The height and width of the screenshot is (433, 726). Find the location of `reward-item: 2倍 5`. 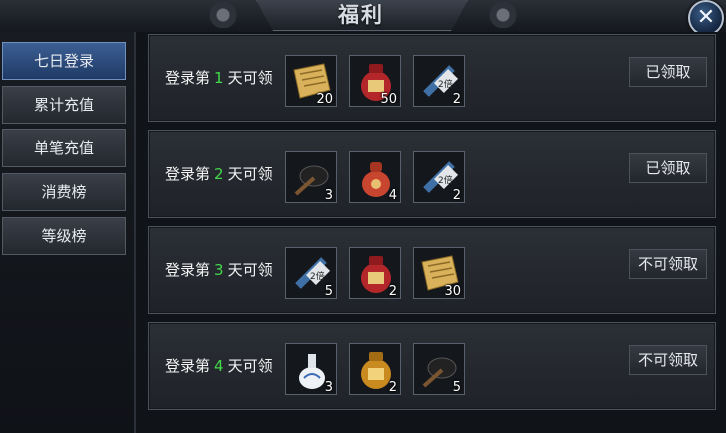

reward-item: 2倍 5 is located at coordinates (311, 273).